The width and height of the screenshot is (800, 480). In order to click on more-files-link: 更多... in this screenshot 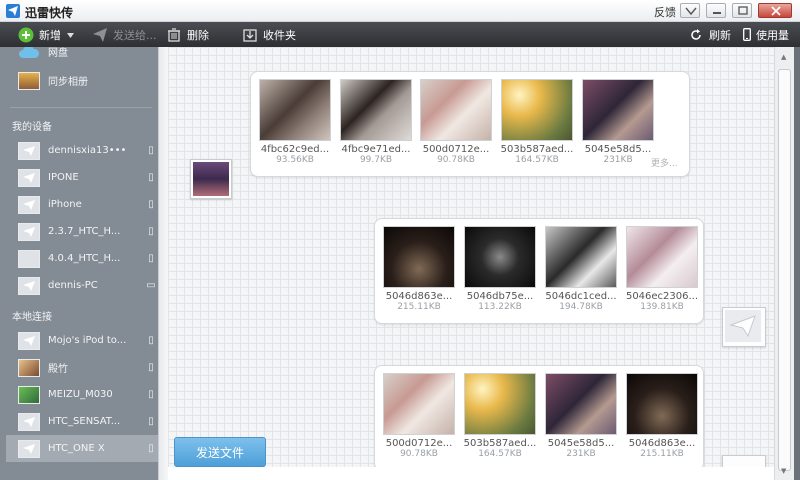, I will do `click(664, 162)`.